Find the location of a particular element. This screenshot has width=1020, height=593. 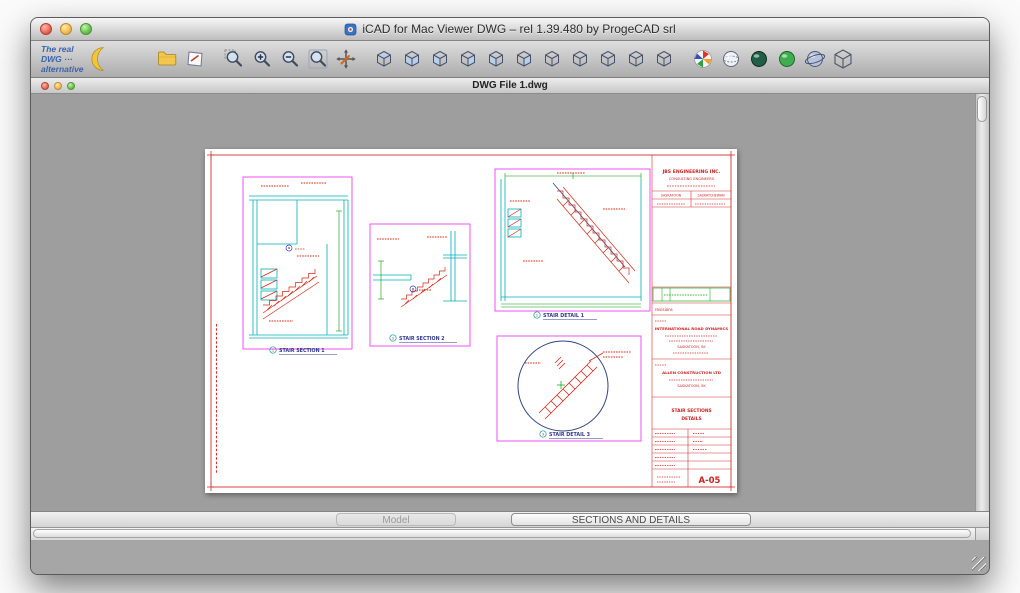

toolbar: The real DWG ··· alternative is located at coordinates (510, 59).